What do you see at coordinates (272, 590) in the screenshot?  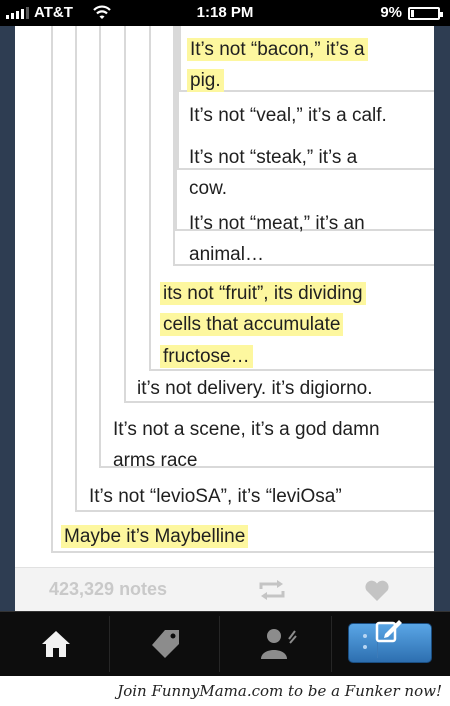 I see `reblog-icon` at bounding box center [272, 590].